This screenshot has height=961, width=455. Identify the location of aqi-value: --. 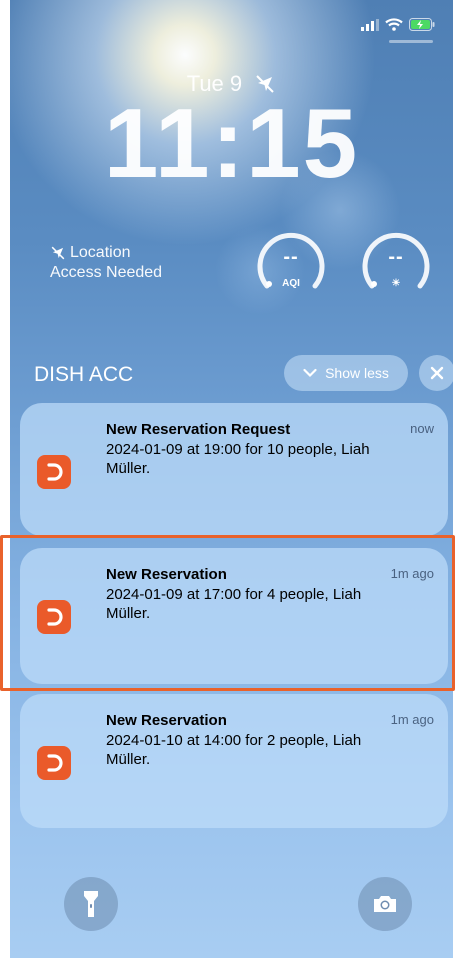
(291, 257).